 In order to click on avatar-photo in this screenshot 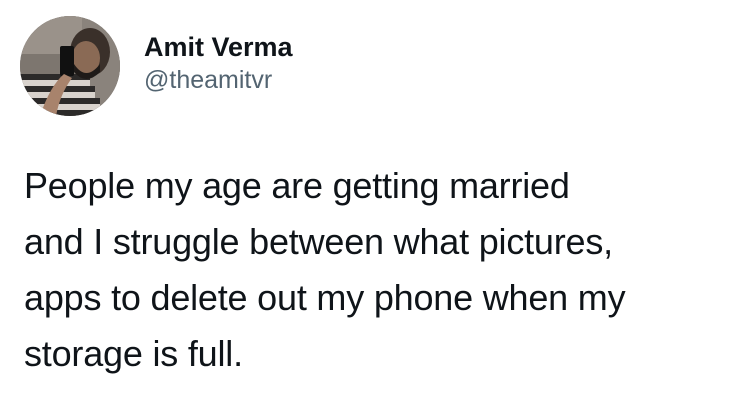, I will do `click(70, 66)`.